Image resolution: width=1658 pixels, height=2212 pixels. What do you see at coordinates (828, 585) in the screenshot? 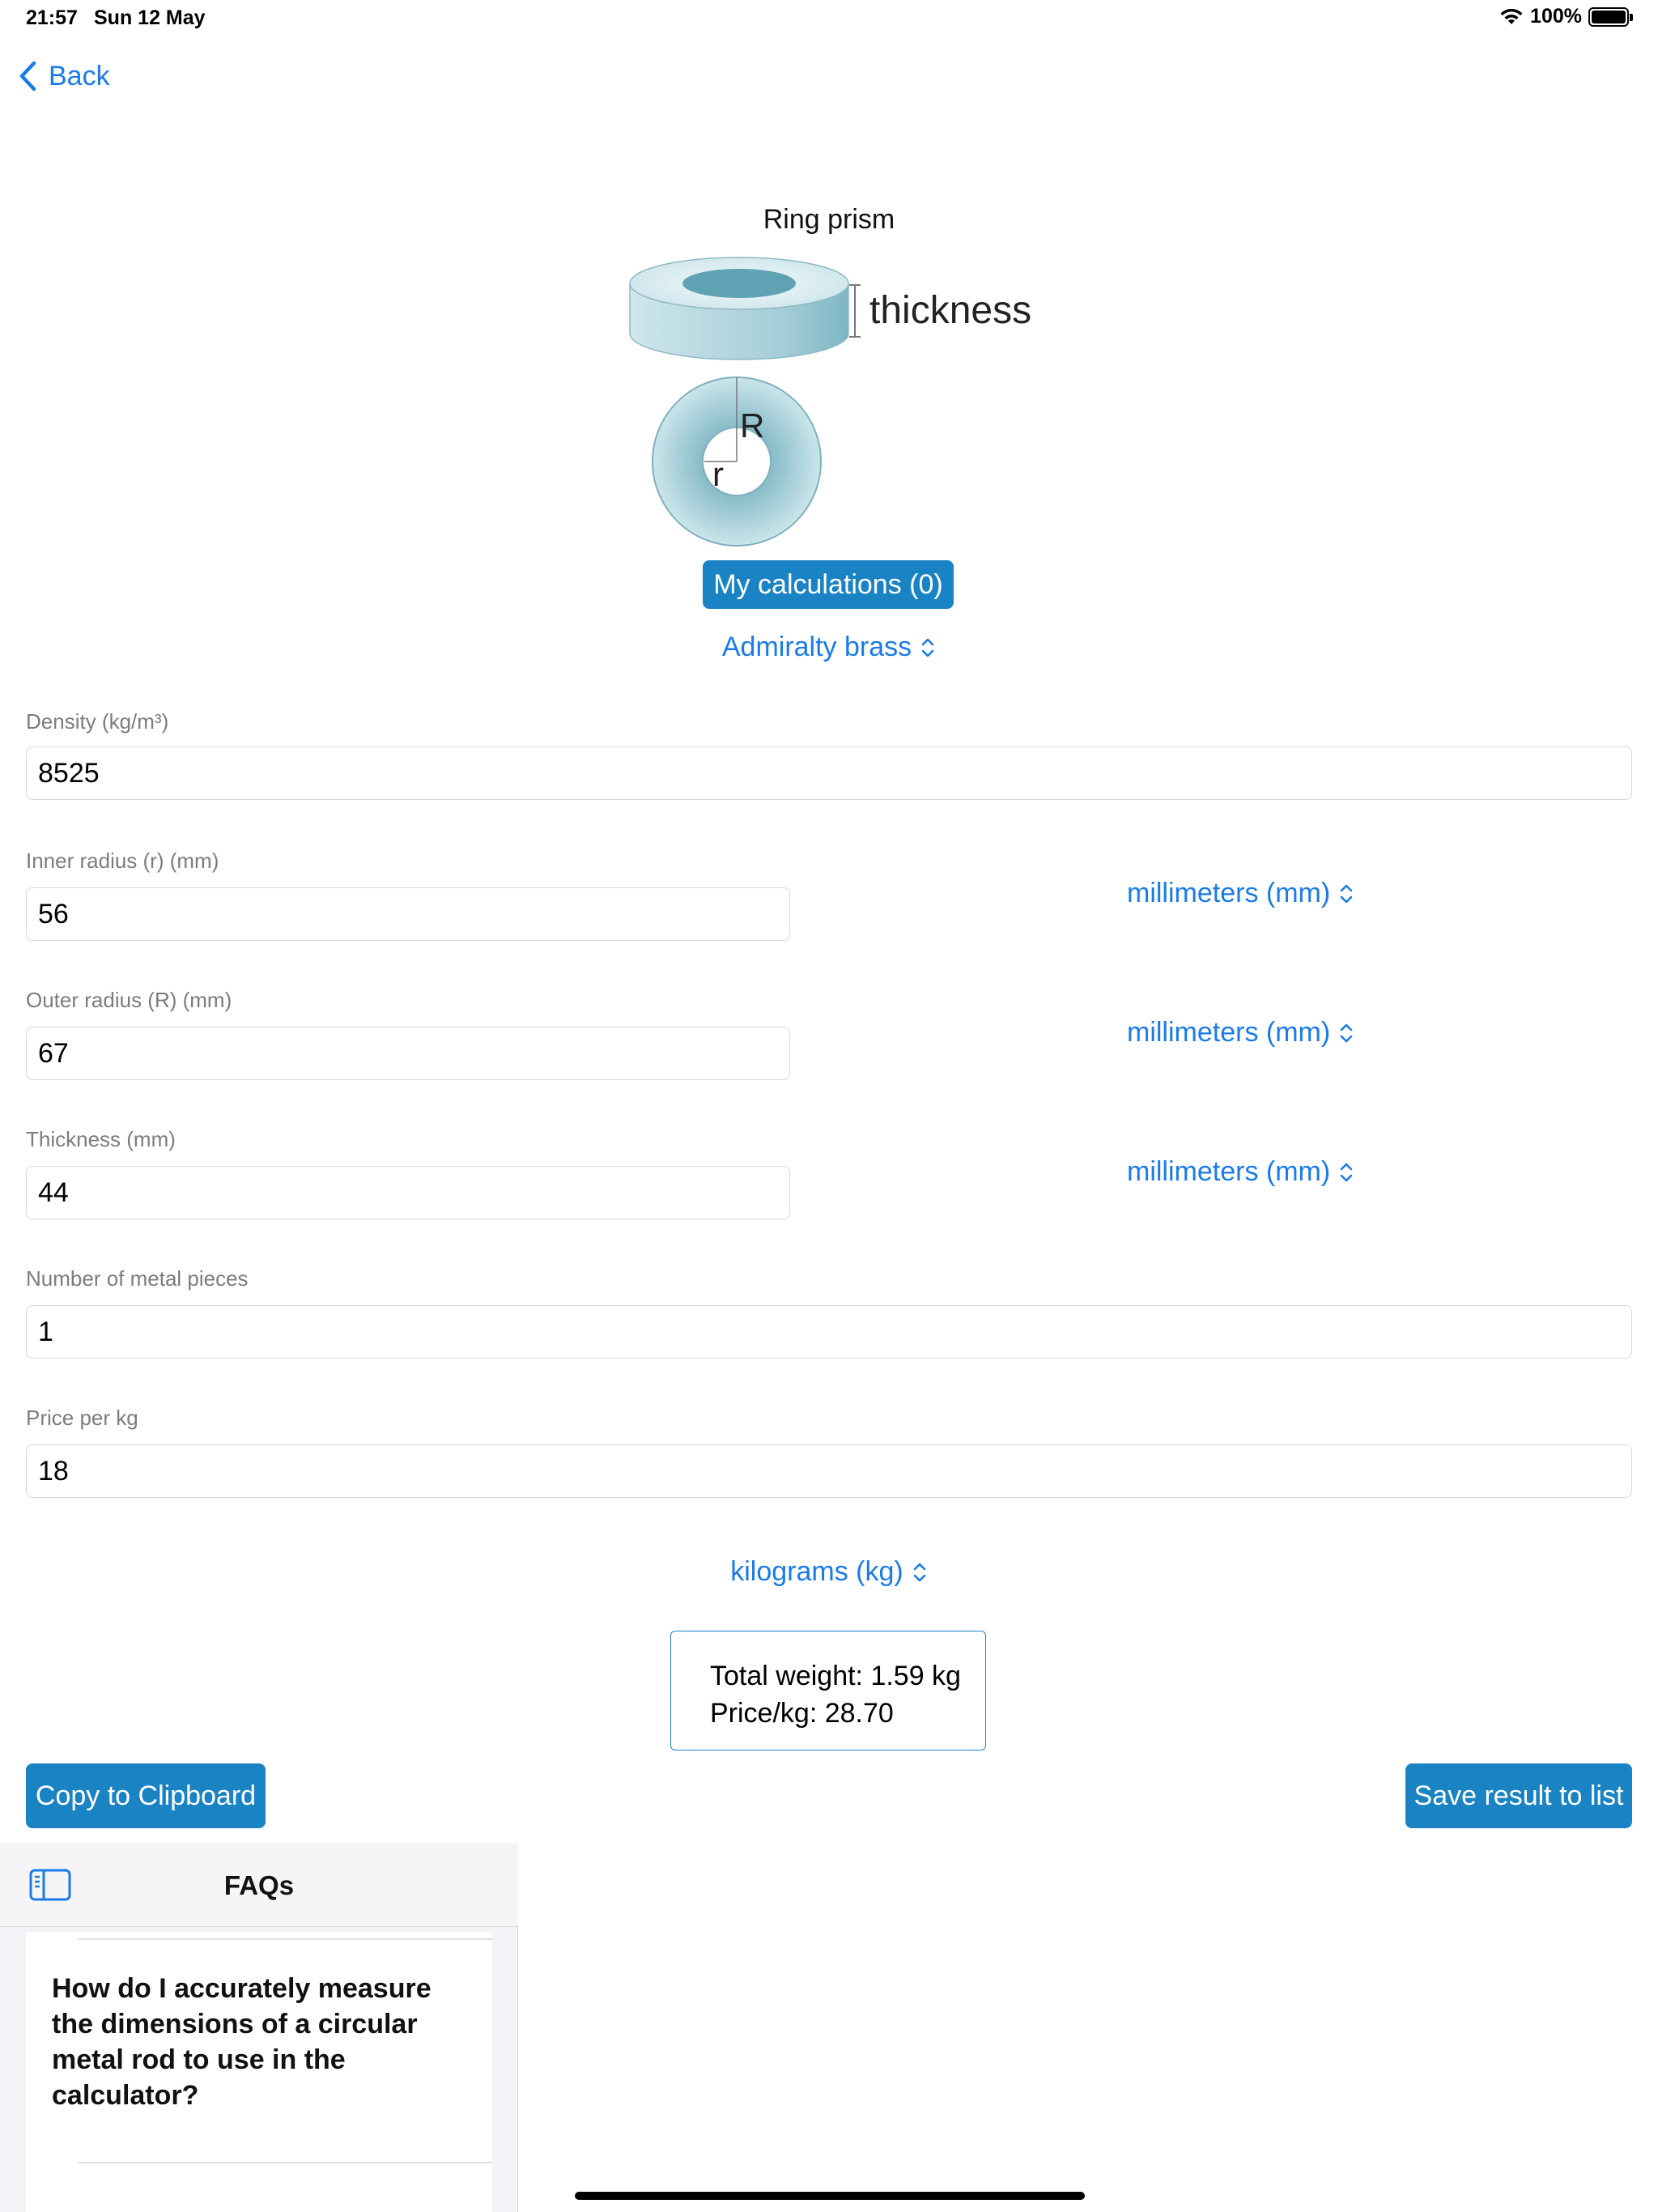
I see `my-calculations-button: My calculations (0)` at bounding box center [828, 585].